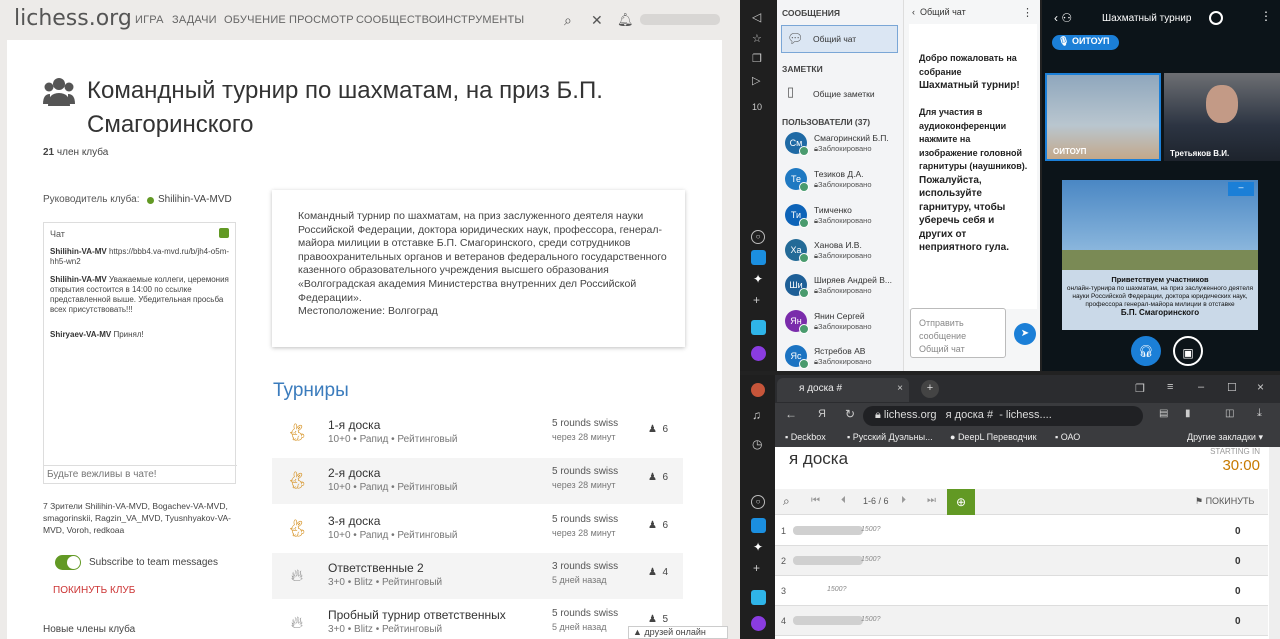 This screenshot has height=639, width=1280. Describe the element at coordinates (255, 20) in the screenshot. I see `nav-learn: ОБУЧЕНИЕ` at that location.